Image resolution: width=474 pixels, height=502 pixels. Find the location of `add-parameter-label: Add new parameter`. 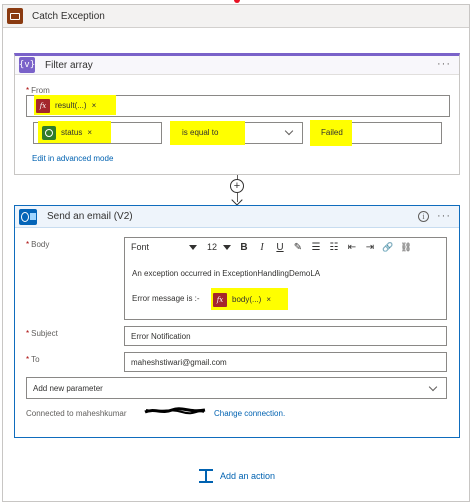

add-parameter-label: Add new parameter is located at coordinates (68, 388).